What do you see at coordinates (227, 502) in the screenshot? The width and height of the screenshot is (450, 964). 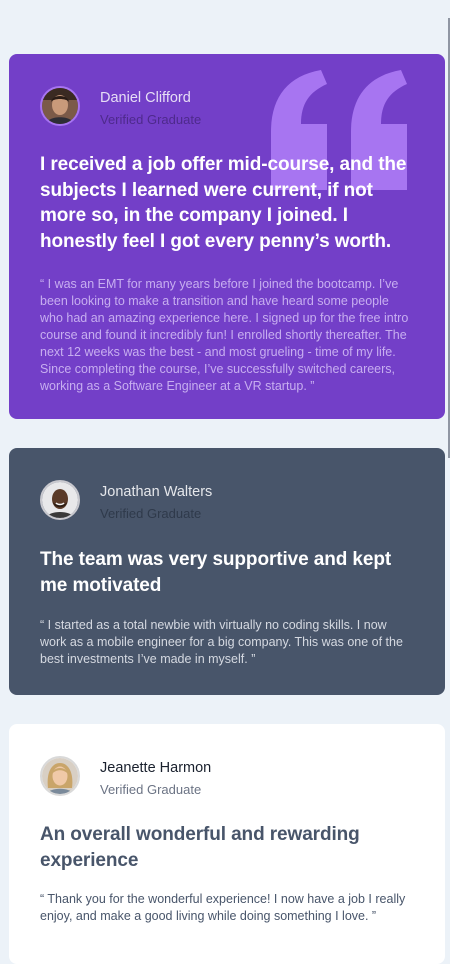 I see `author: Jonathan Walters Verified Graduate` at bounding box center [227, 502].